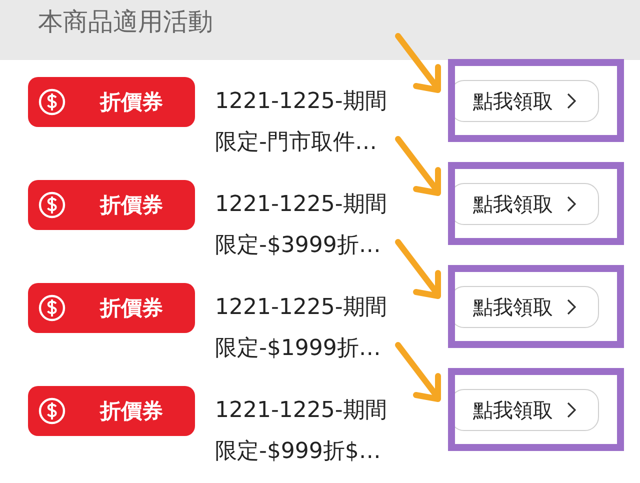 The height and width of the screenshot is (483, 640). Describe the element at coordinates (125, 21) in the screenshot. I see `section-title: 本商品適用活動` at that location.